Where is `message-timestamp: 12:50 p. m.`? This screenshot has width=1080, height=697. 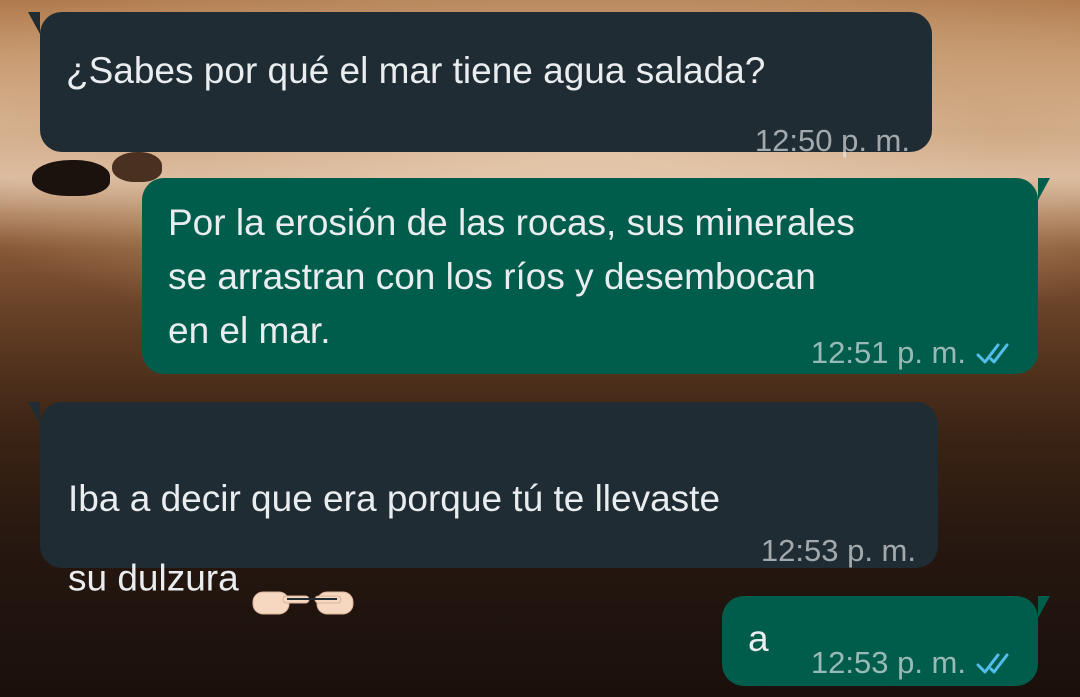
message-timestamp: 12:50 p. m. is located at coordinates (832, 140).